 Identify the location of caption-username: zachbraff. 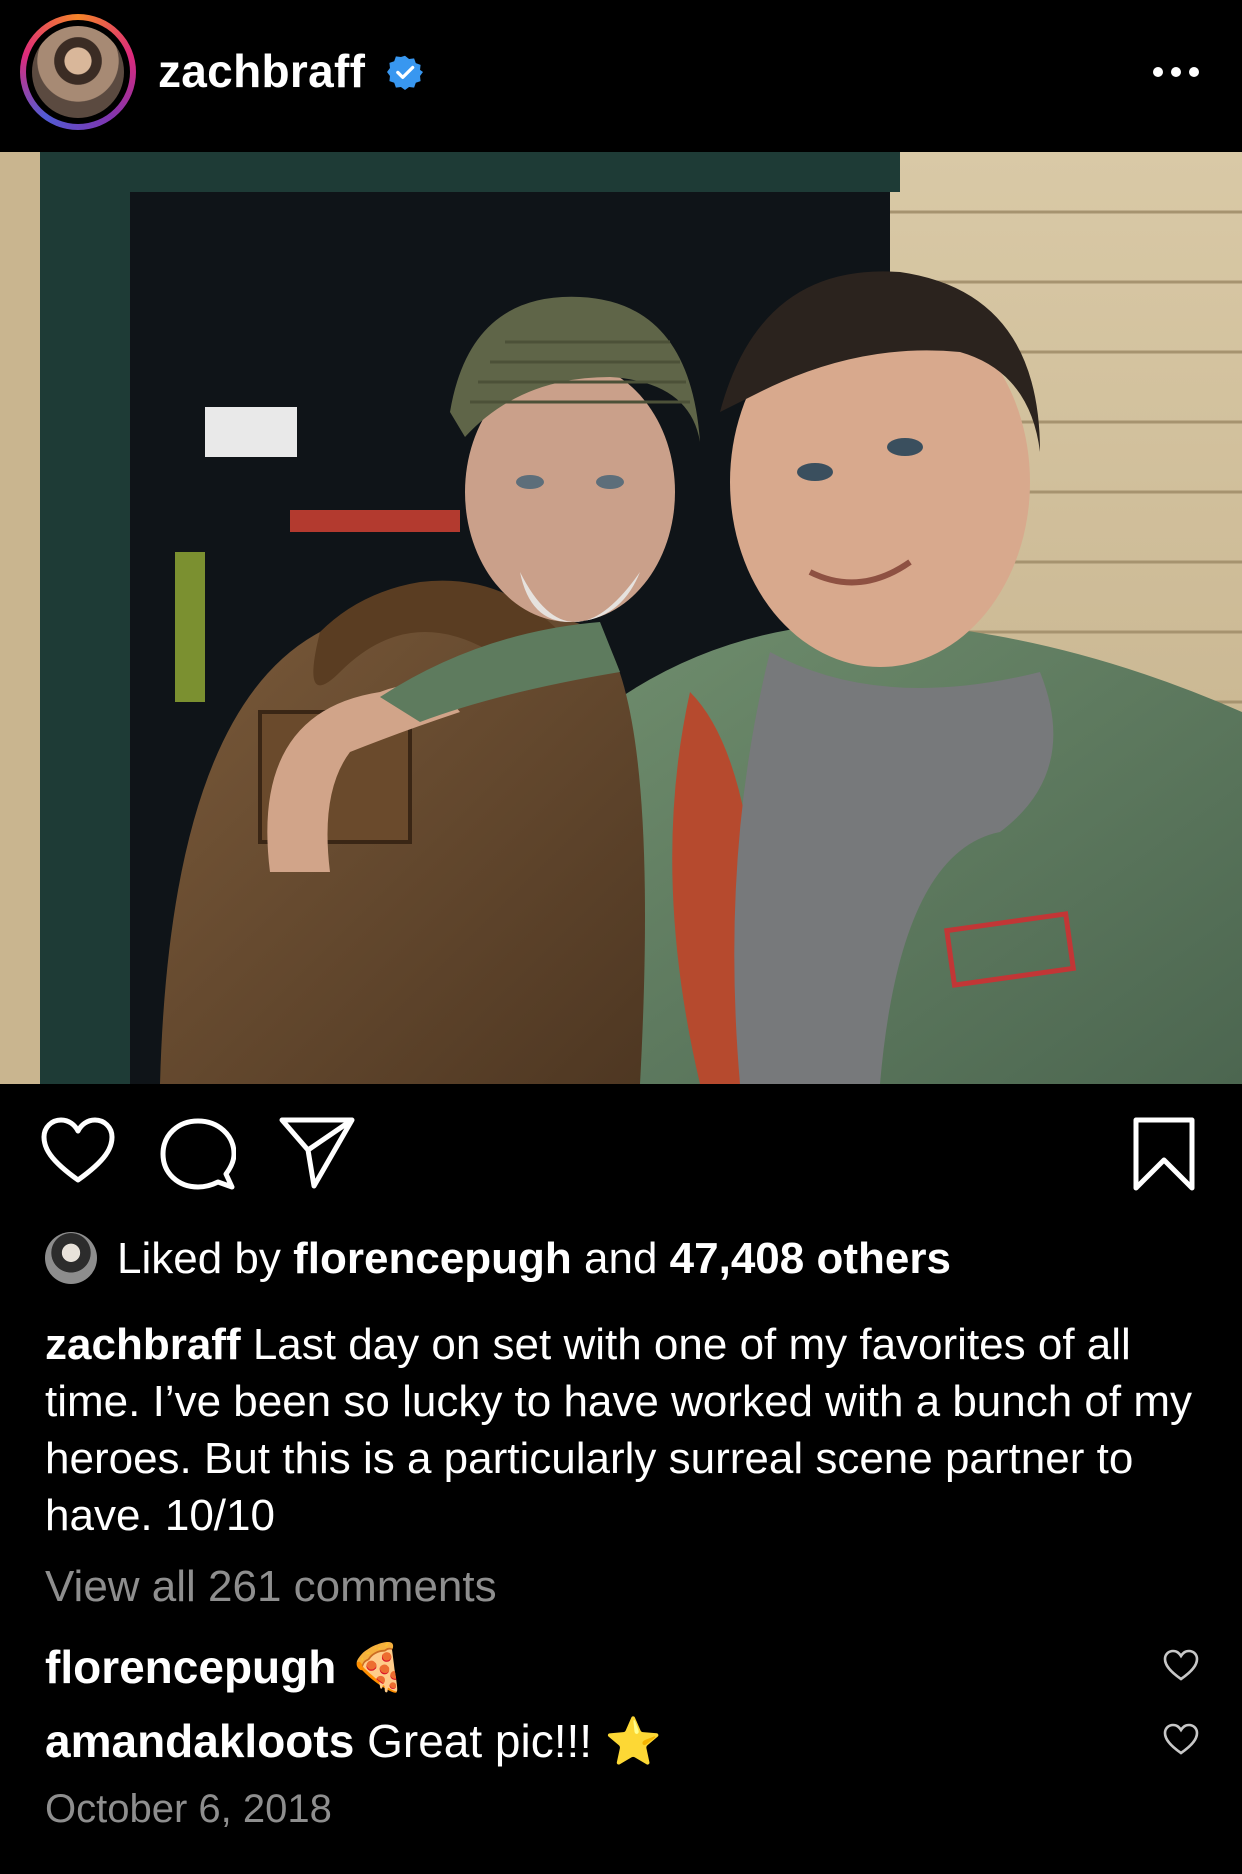
(143, 1344).